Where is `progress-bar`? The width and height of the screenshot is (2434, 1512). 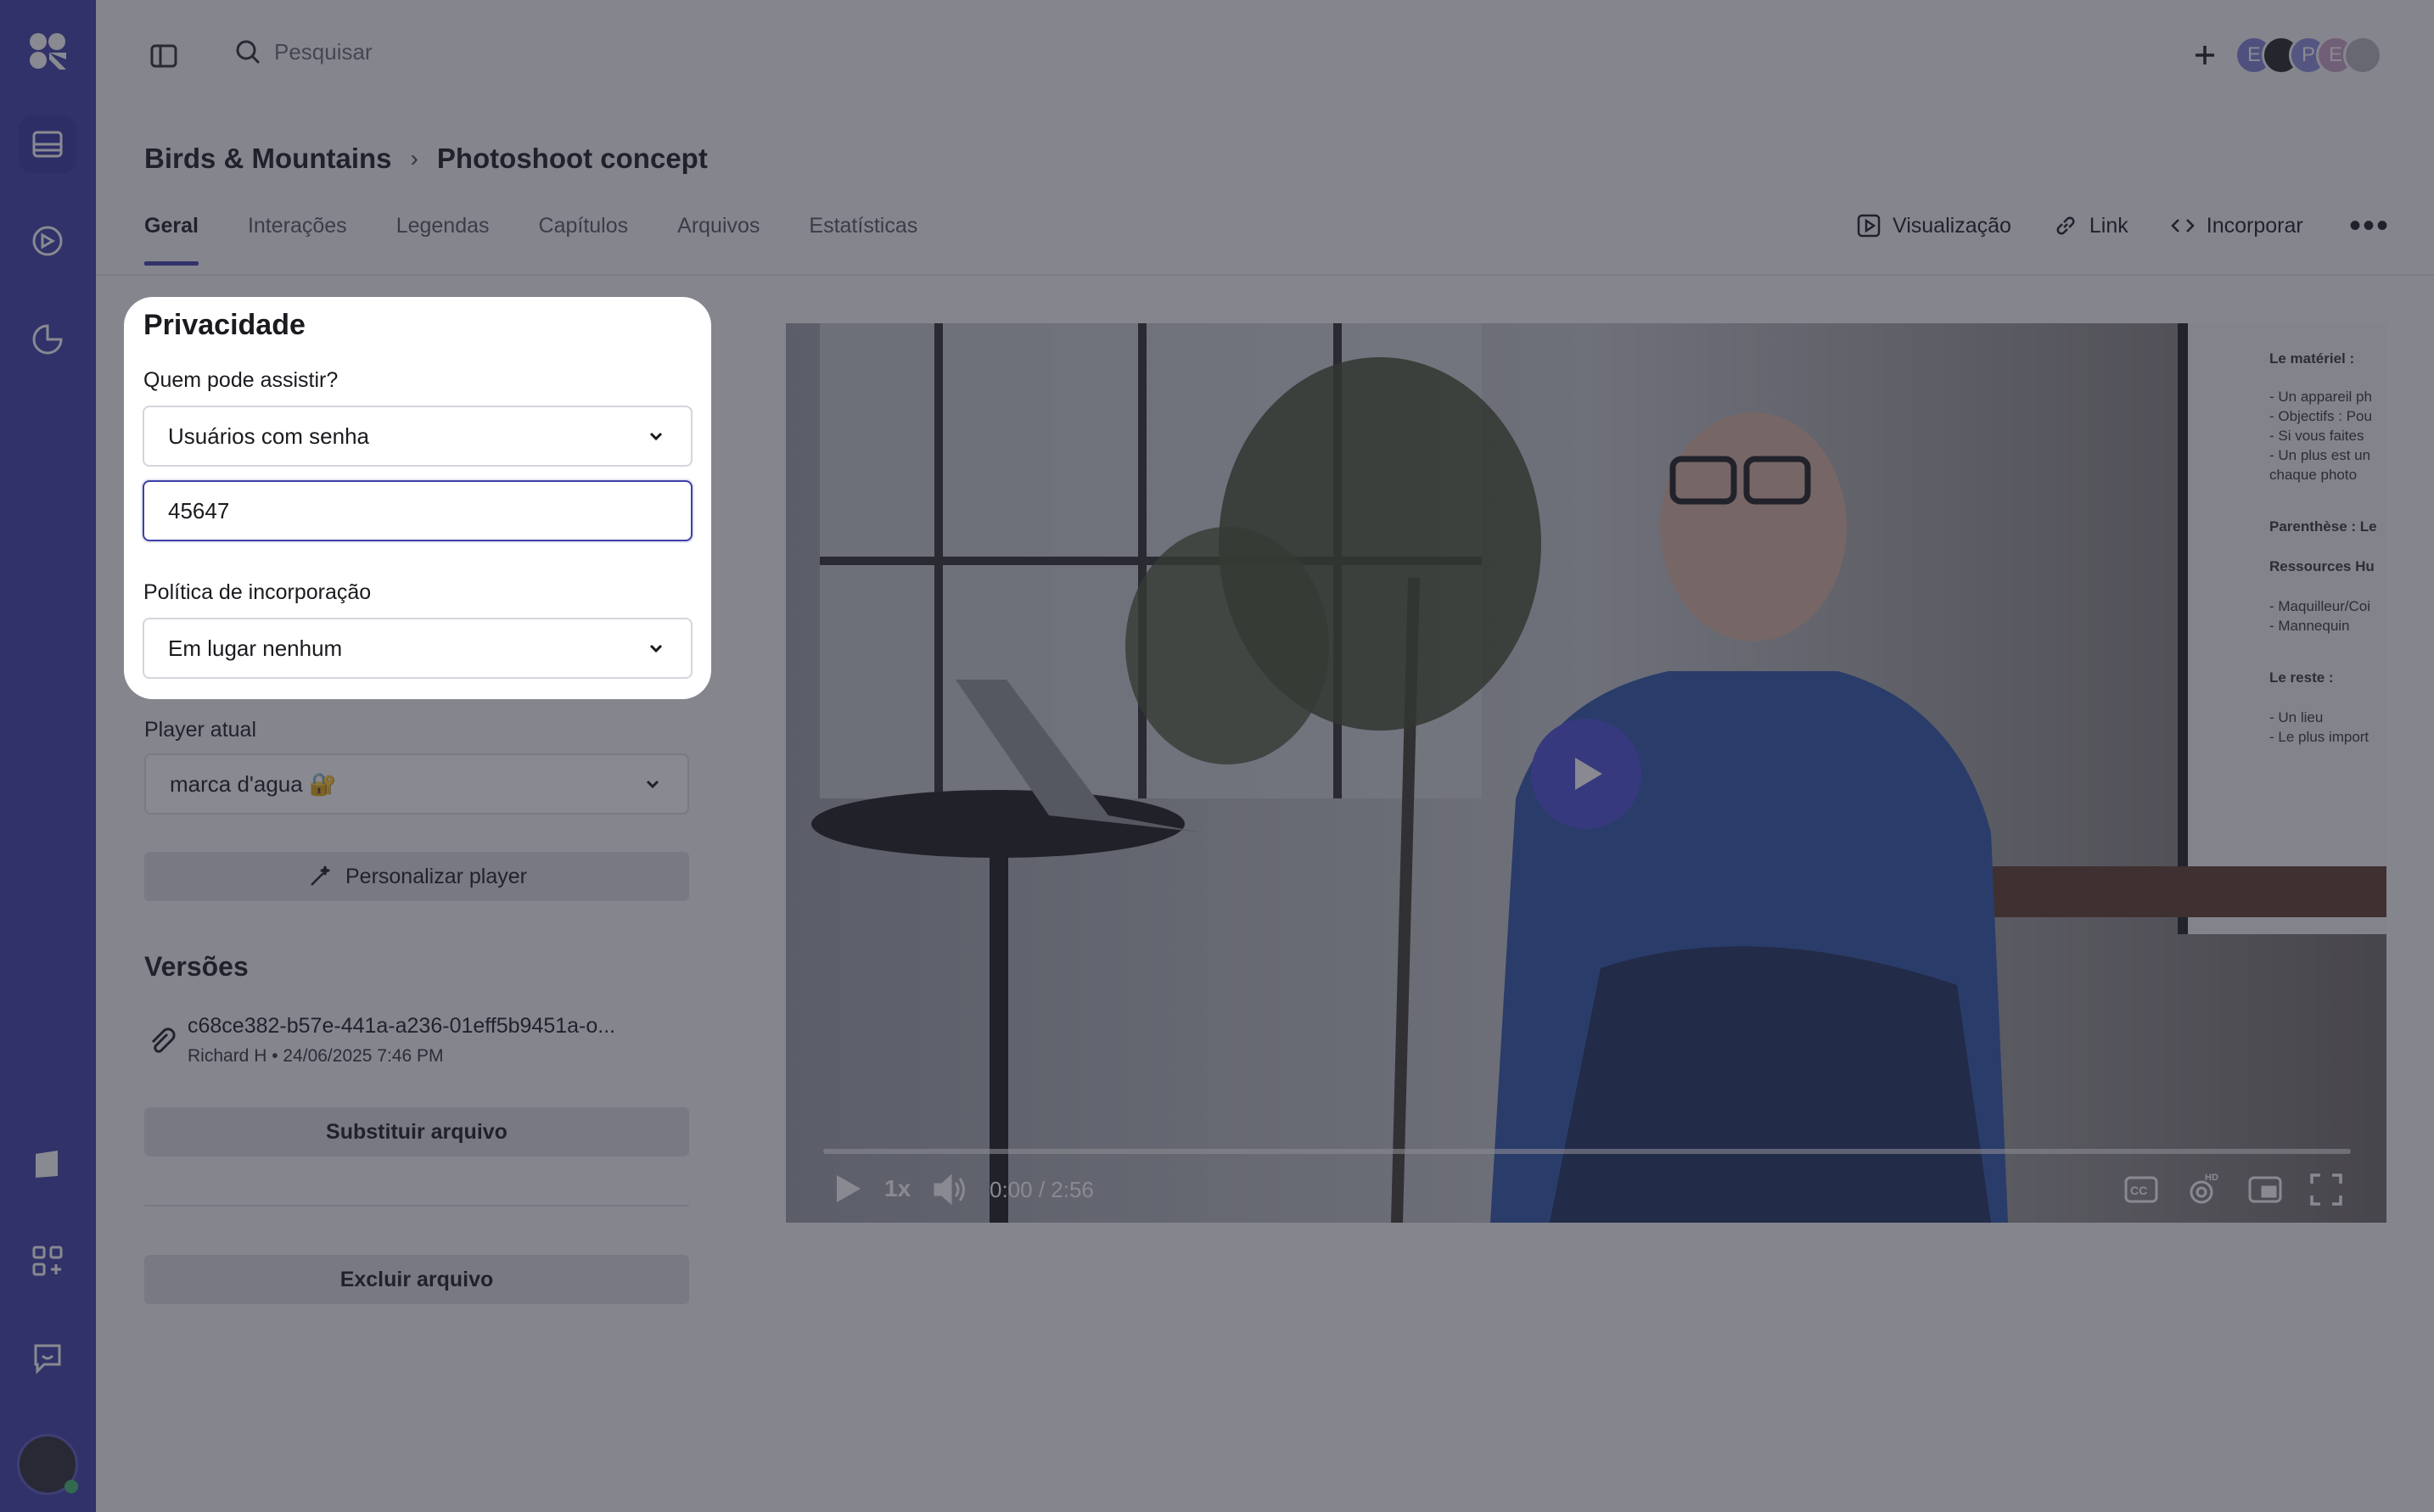
progress-bar is located at coordinates (1587, 1151).